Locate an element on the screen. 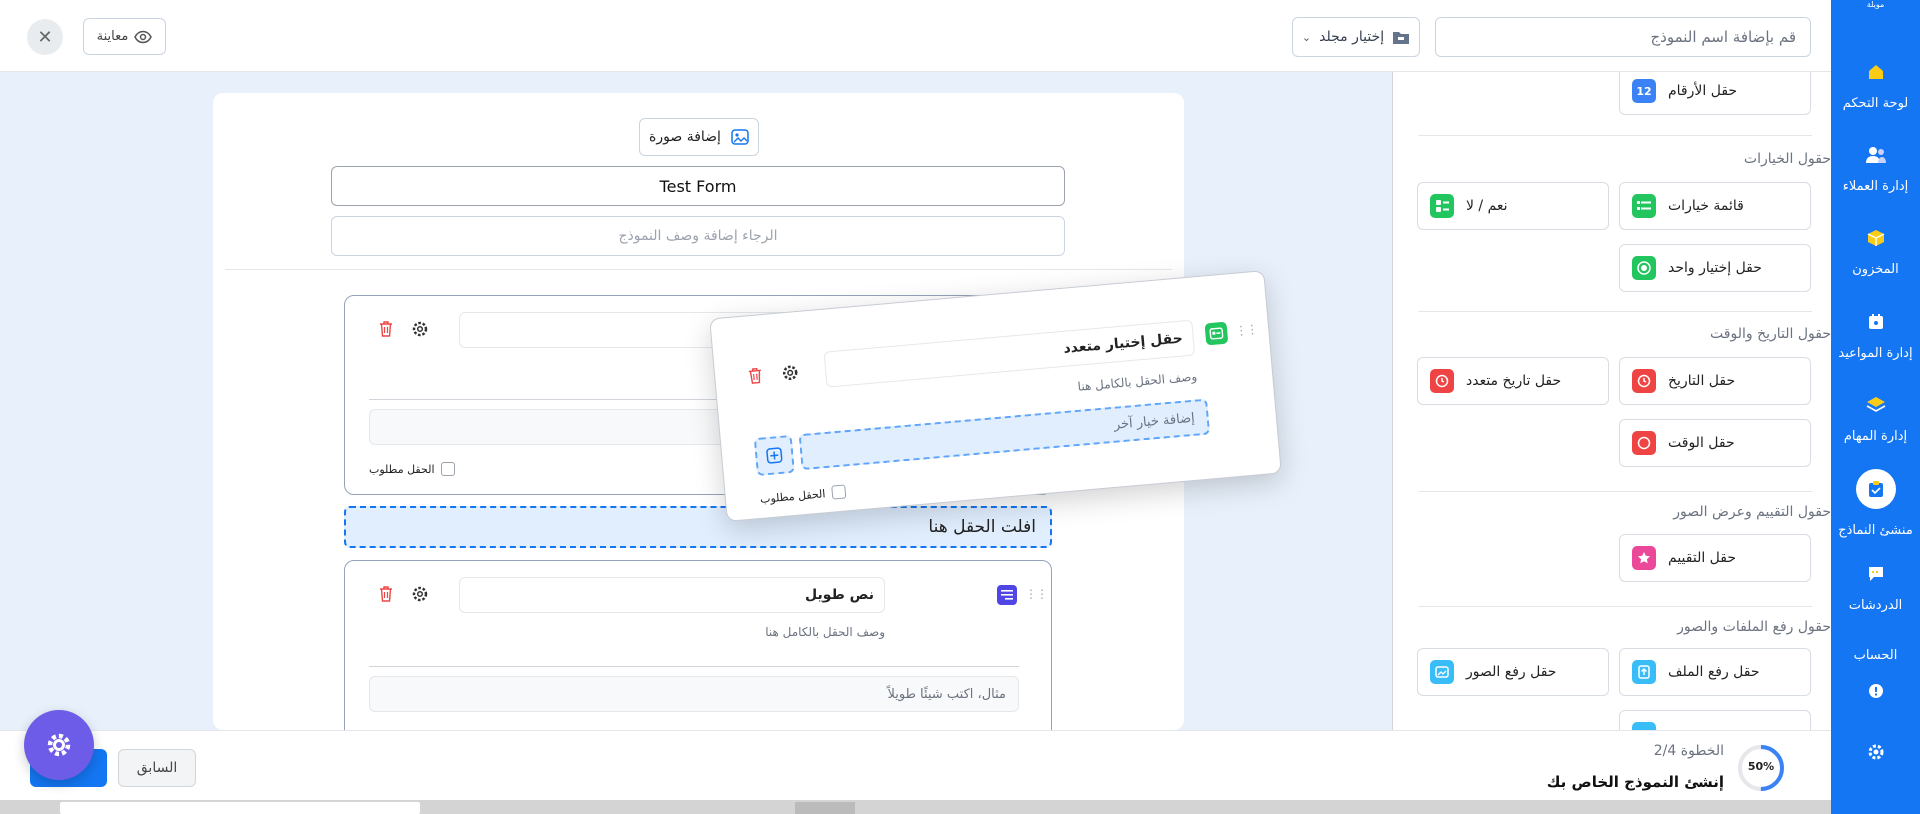  image-upload-icon is located at coordinates (1442, 672).